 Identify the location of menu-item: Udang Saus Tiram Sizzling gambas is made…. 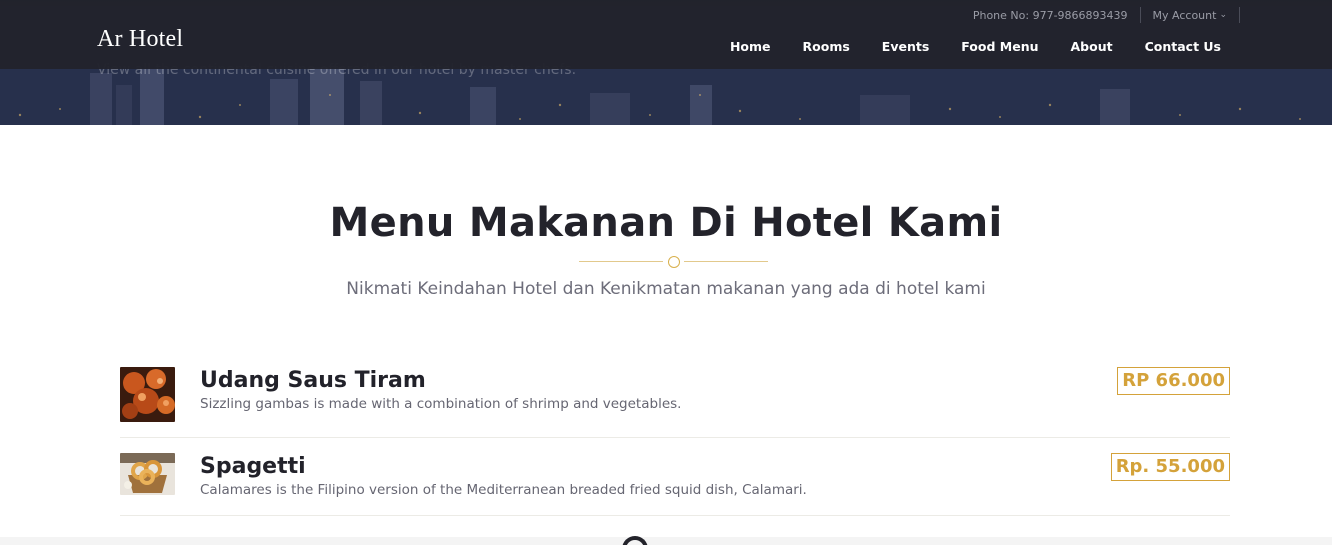
(675, 402).